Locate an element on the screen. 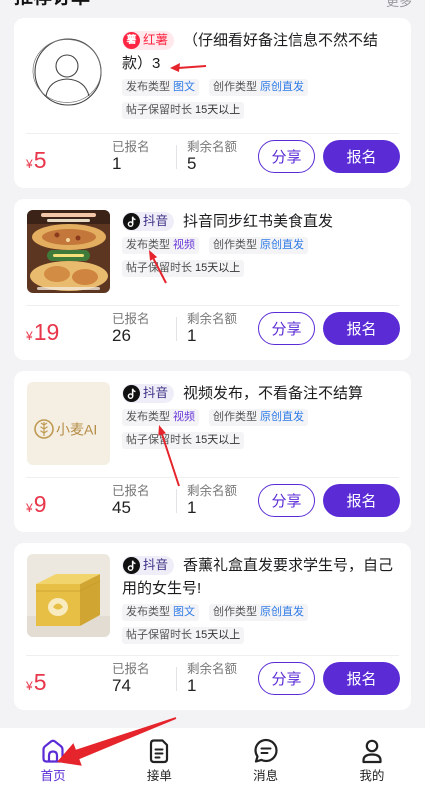 The image size is (425, 796). price: ¥19 is located at coordinates (69, 332).